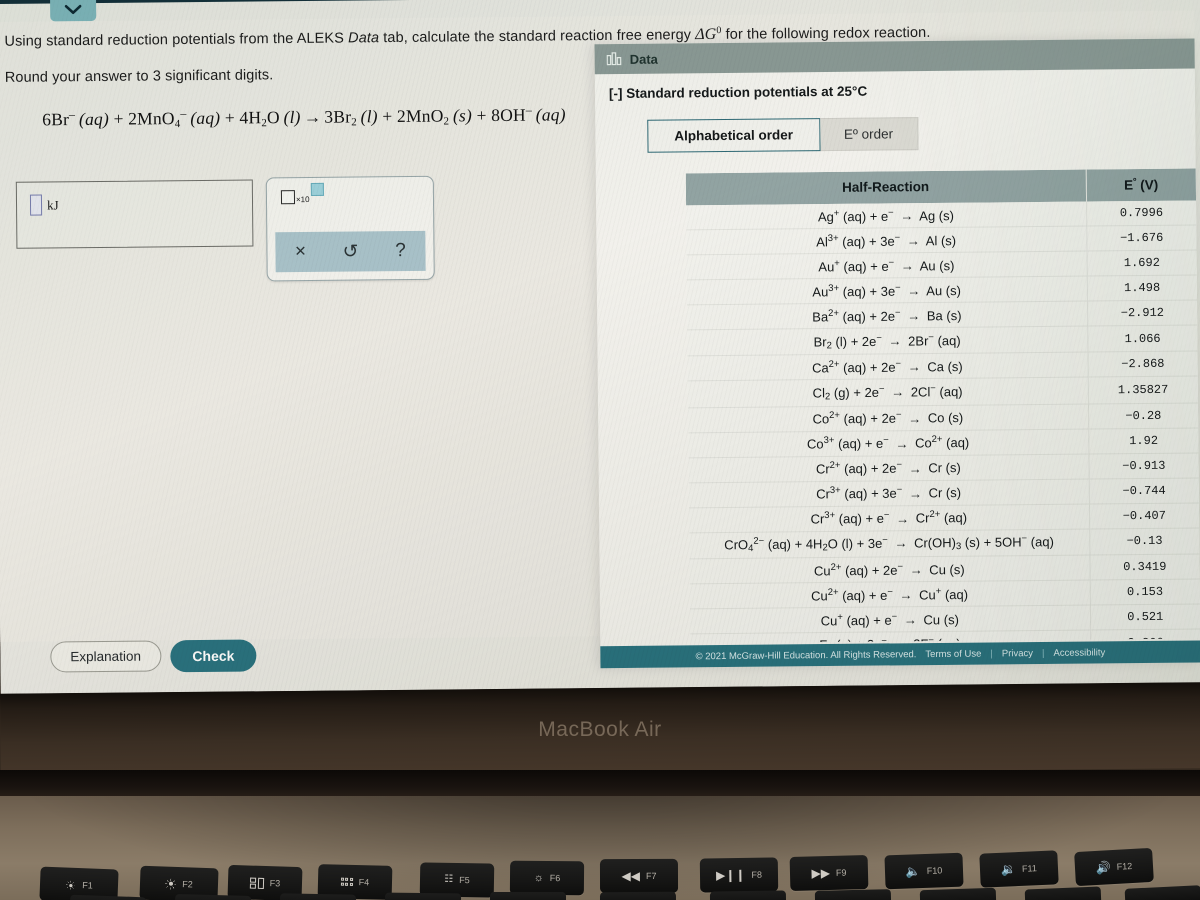 The width and height of the screenshot is (1200, 900). Describe the element at coordinates (630, 876) in the screenshot. I see `rewind-icon: ◀◀` at that location.